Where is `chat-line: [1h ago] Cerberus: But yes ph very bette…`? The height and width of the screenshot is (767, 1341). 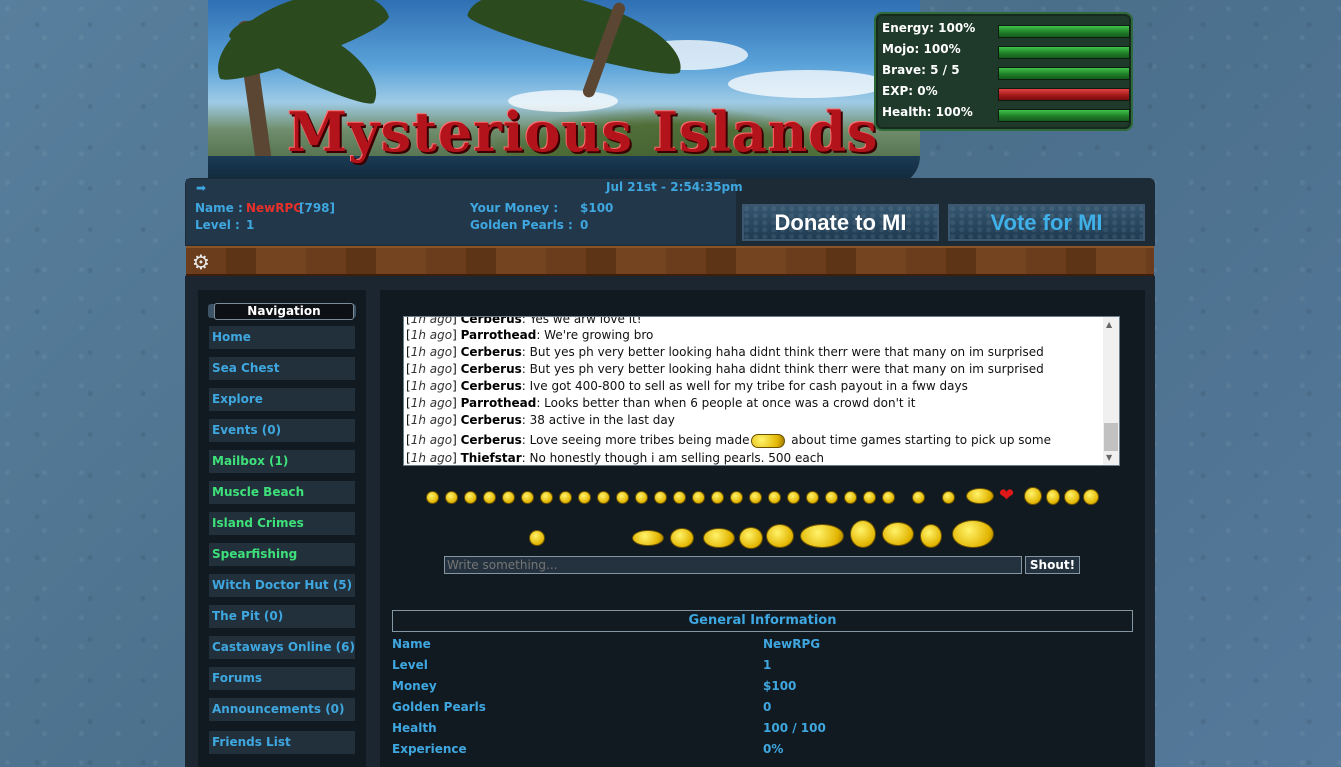 chat-line: [1h ago] Cerberus: But yes ph very bette… is located at coordinates (725, 369).